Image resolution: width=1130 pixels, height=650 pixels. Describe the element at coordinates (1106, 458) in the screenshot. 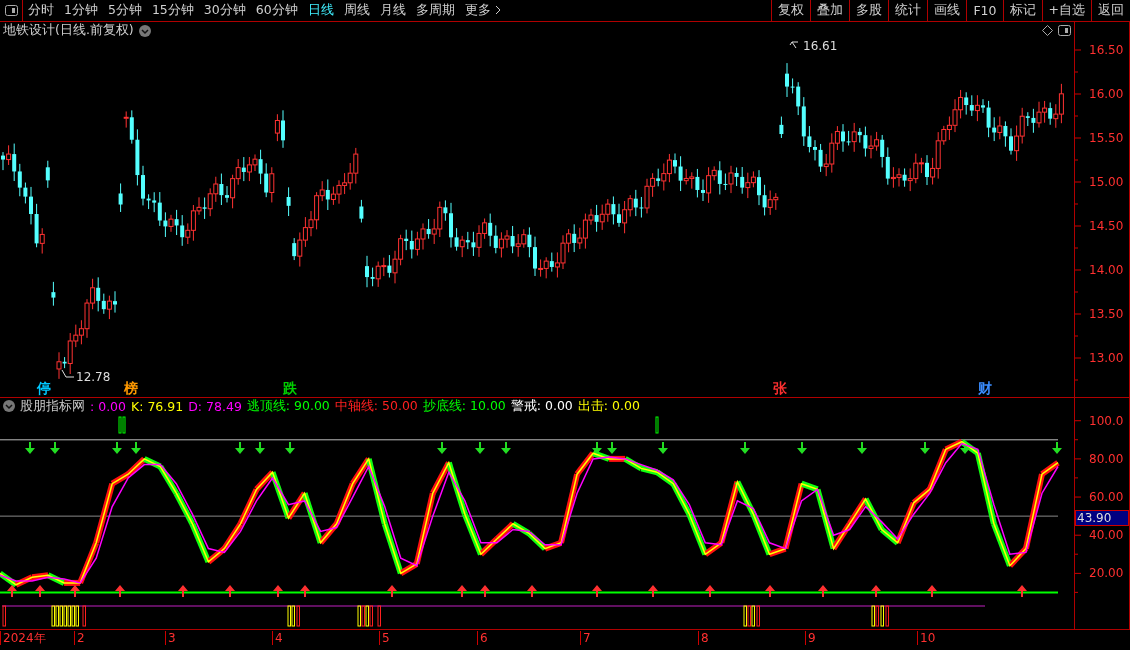

I see `axis-label: 80.00` at that location.